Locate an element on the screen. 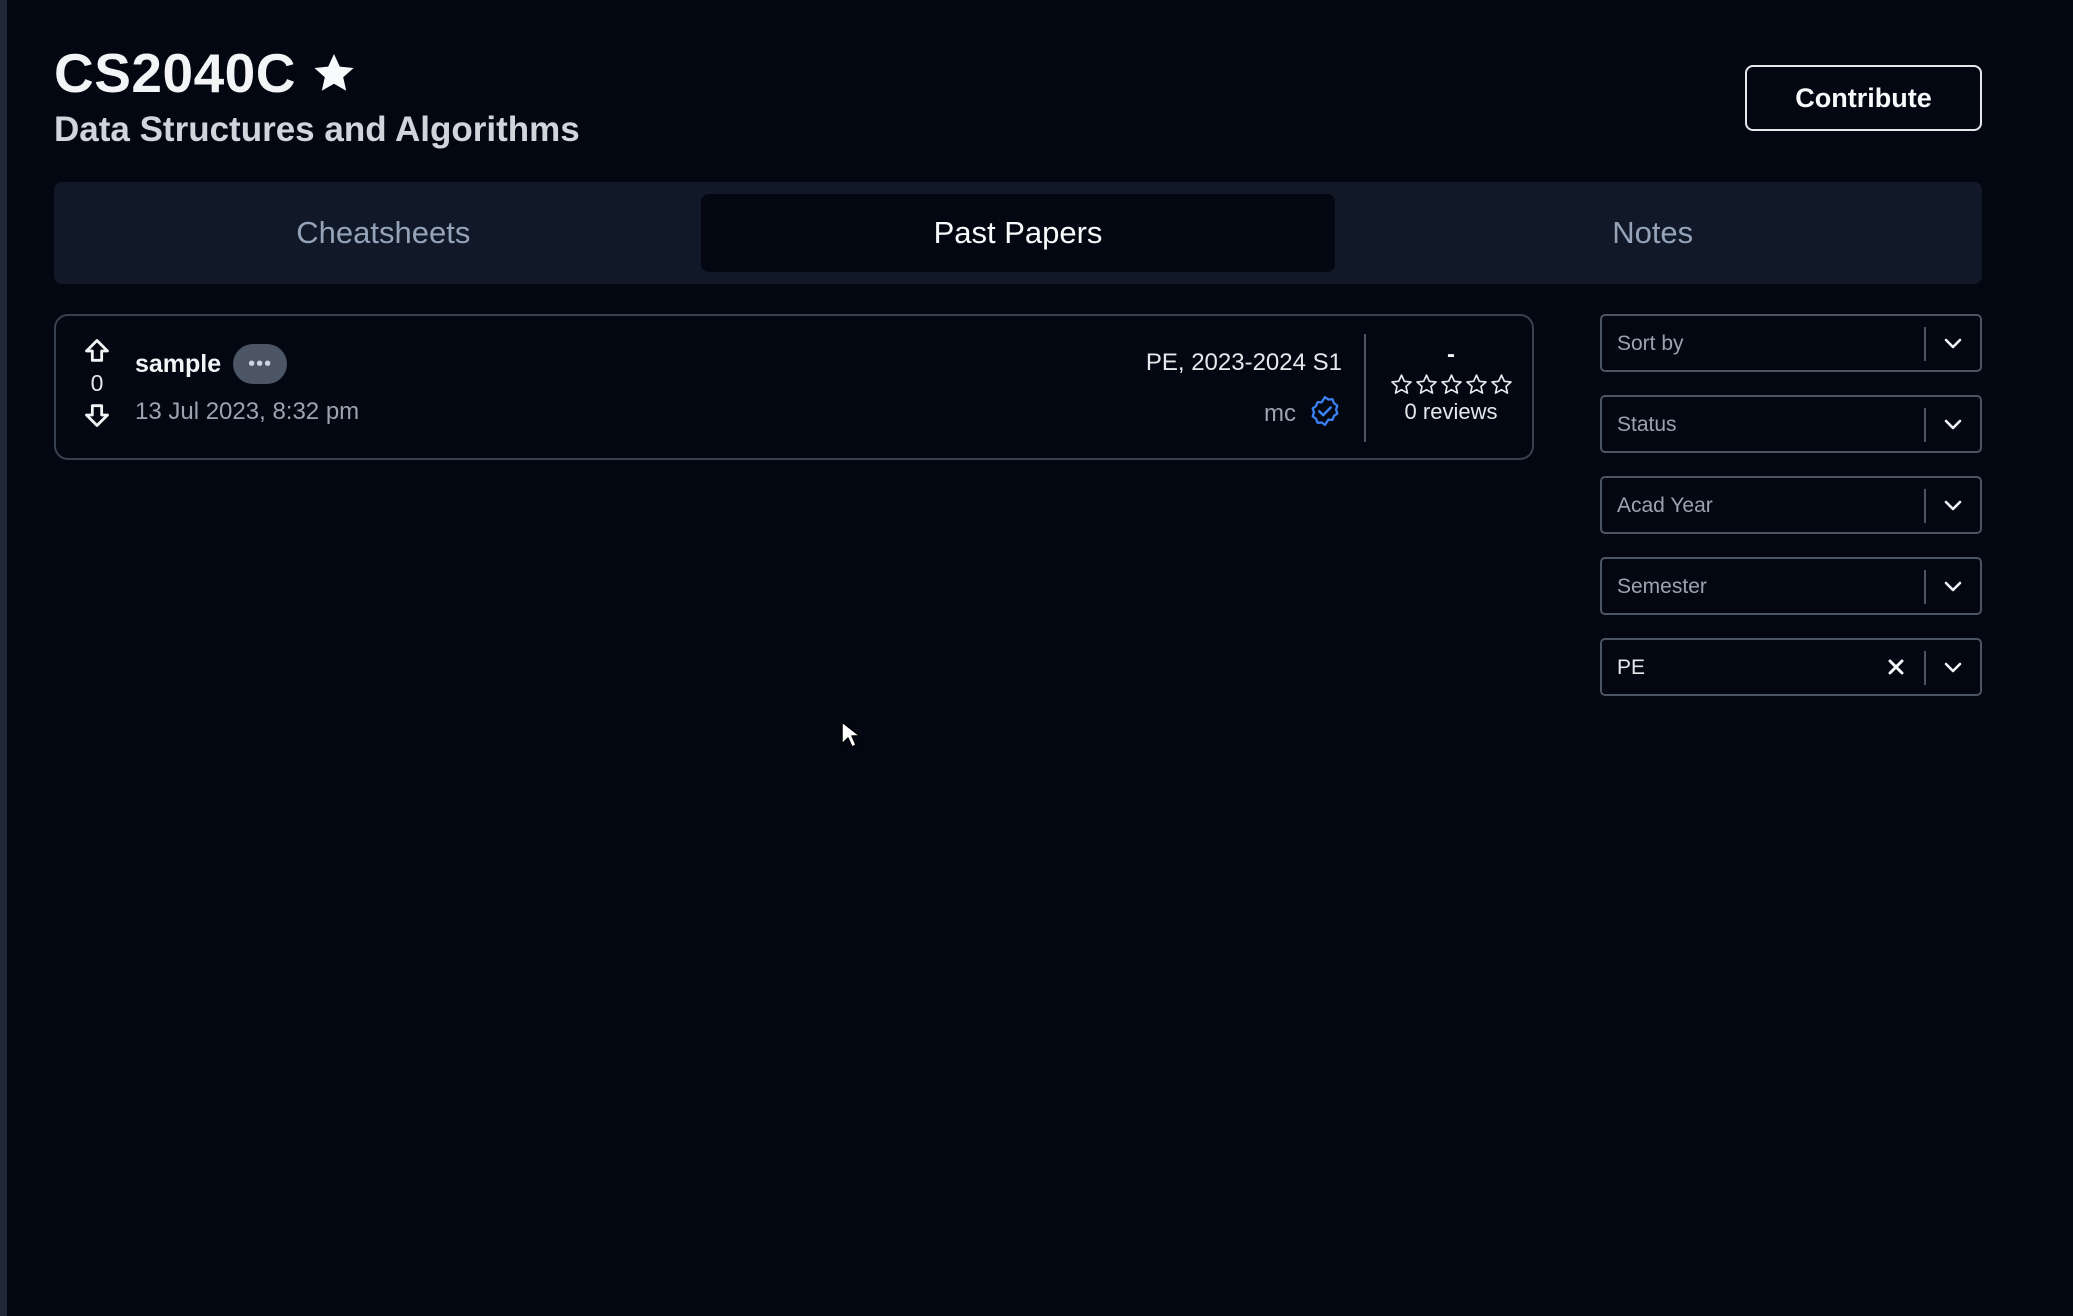  select-placeholder: Acad Year is located at coordinates (1665, 505).